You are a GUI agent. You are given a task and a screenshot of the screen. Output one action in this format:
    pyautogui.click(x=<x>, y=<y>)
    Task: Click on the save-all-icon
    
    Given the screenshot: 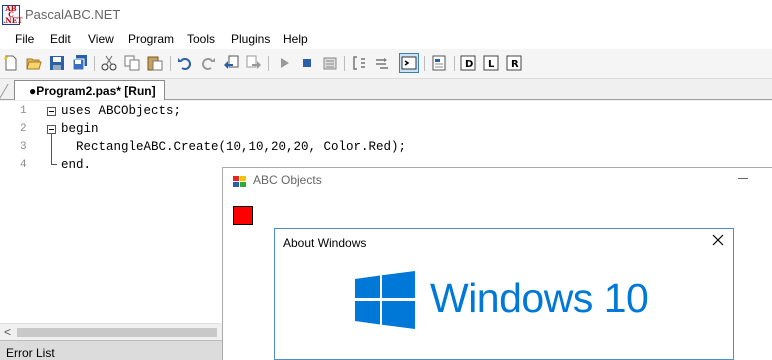 What is the action you would take?
    pyautogui.click(x=80, y=63)
    